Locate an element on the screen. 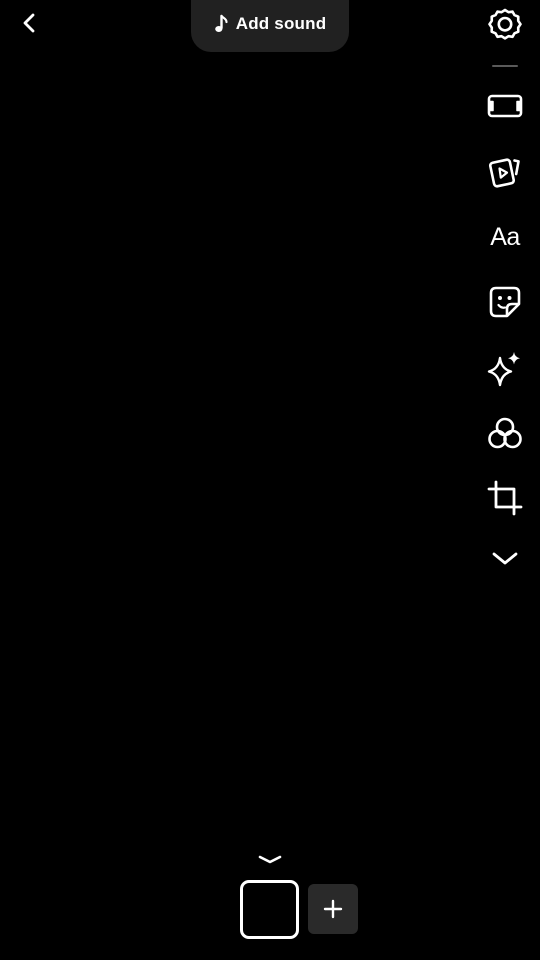  text-aa-icon: Aa is located at coordinates (505, 236).